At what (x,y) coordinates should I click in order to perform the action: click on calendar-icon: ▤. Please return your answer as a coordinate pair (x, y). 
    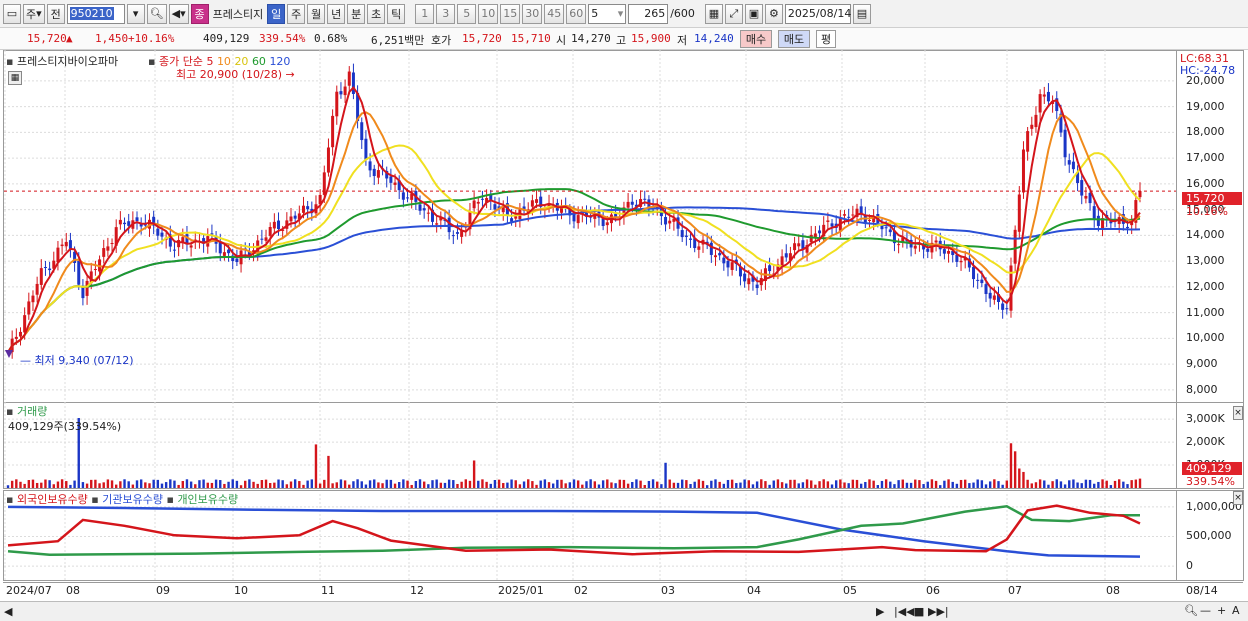
    Looking at the image, I should click on (861, 13).